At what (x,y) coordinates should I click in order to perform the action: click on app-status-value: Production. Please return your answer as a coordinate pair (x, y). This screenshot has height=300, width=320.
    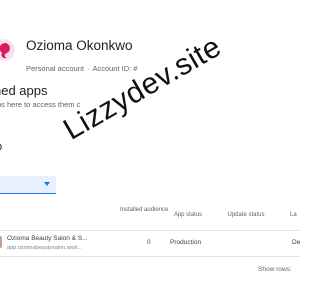
    Looking at the image, I should click on (186, 242).